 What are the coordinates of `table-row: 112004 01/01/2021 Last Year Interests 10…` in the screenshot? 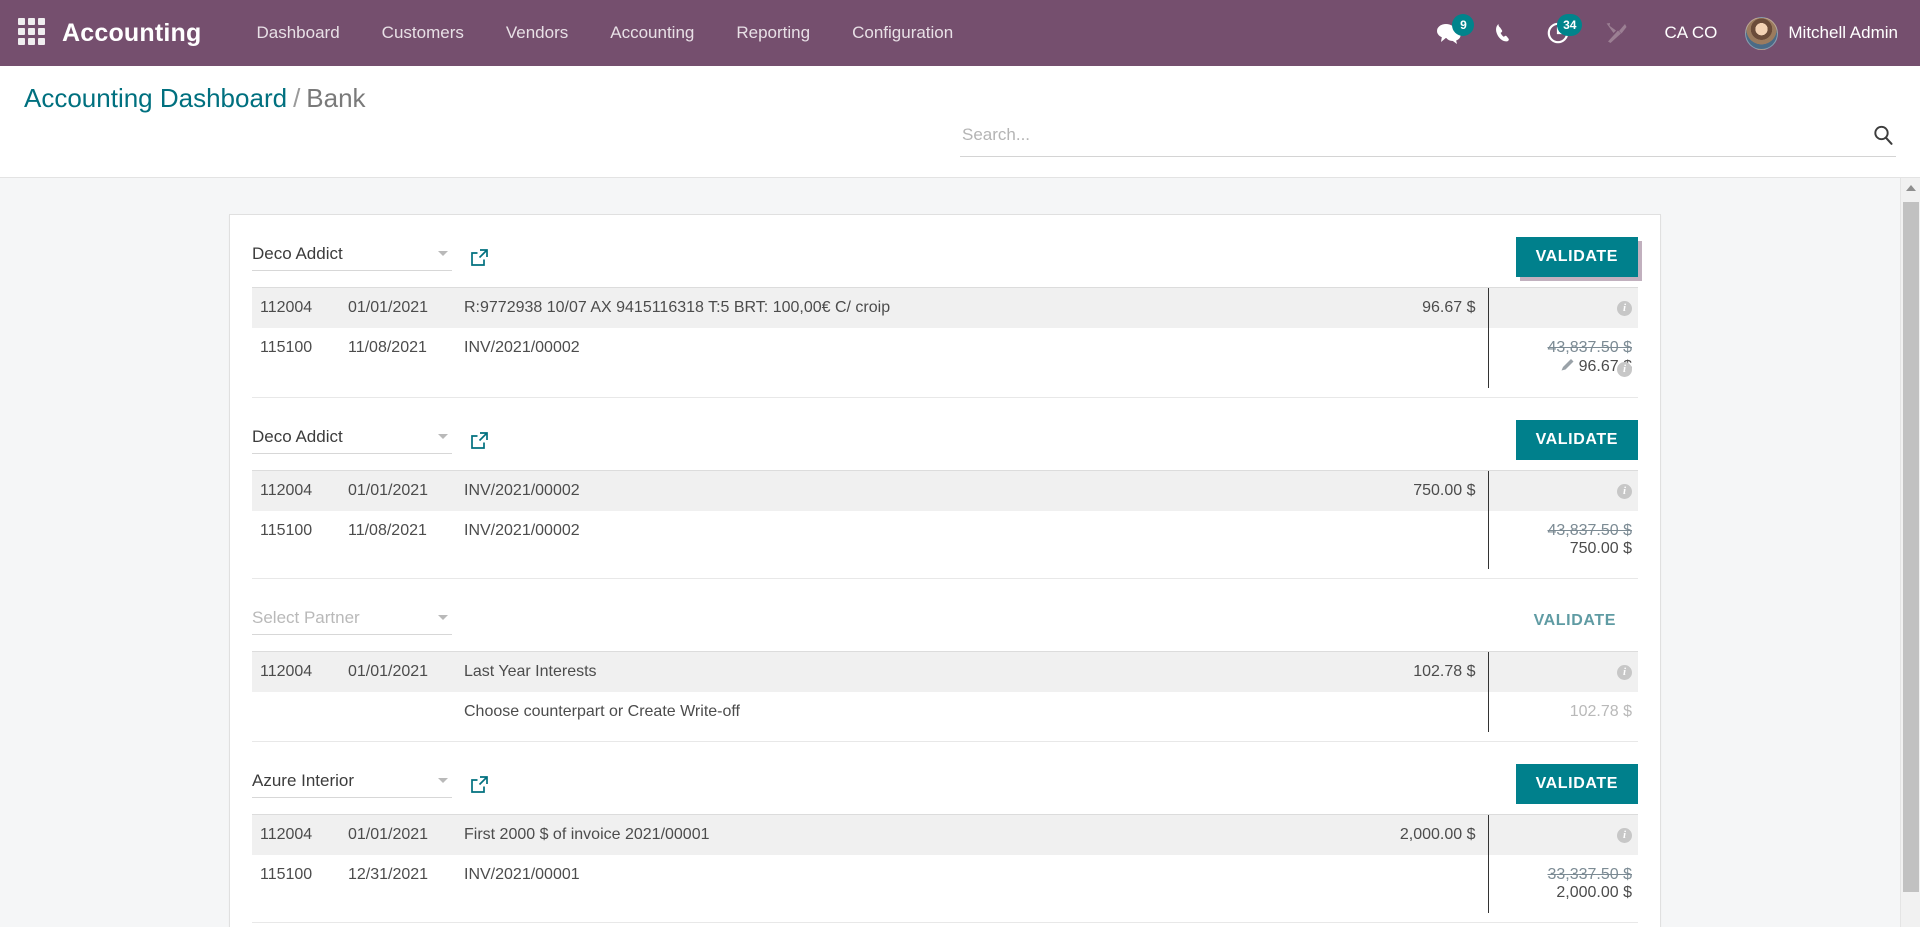 It's located at (945, 671).